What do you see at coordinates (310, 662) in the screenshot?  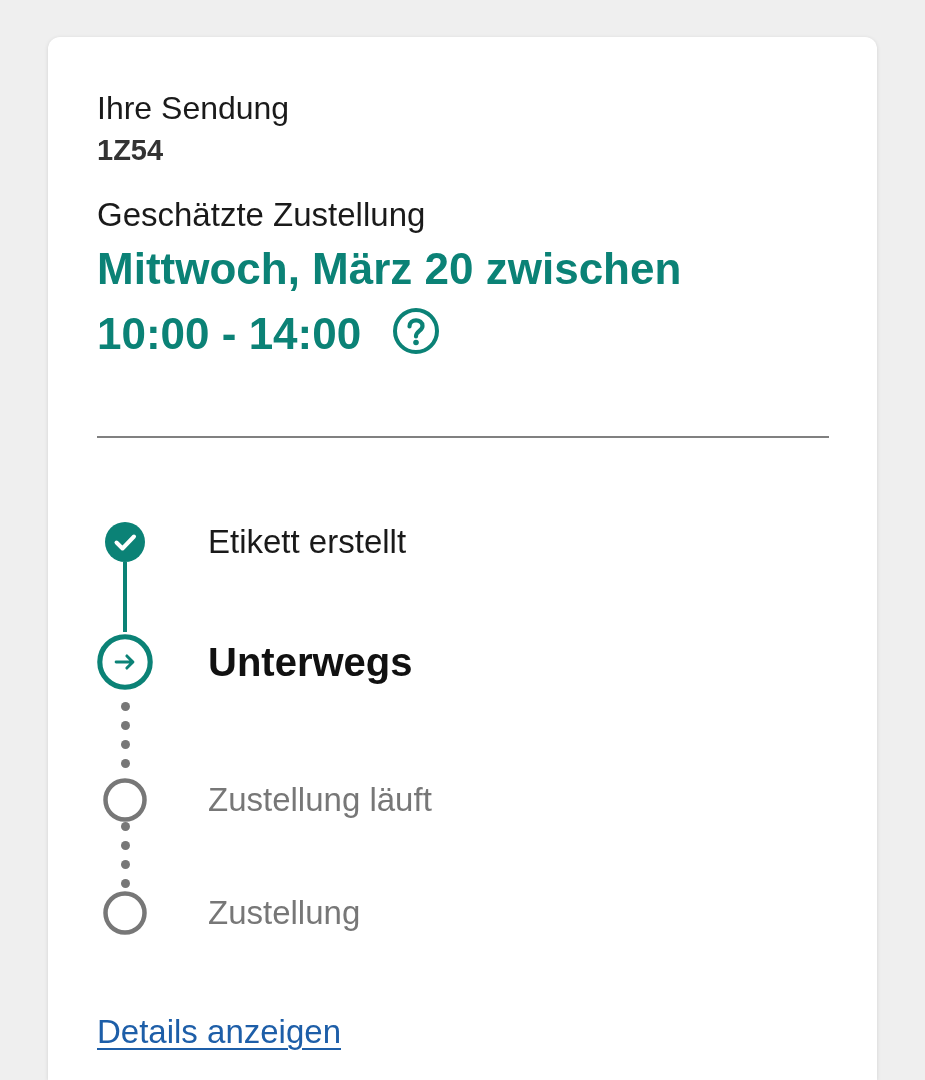 I see `step-label: Unterwegs` at bounding box center [310, 662].